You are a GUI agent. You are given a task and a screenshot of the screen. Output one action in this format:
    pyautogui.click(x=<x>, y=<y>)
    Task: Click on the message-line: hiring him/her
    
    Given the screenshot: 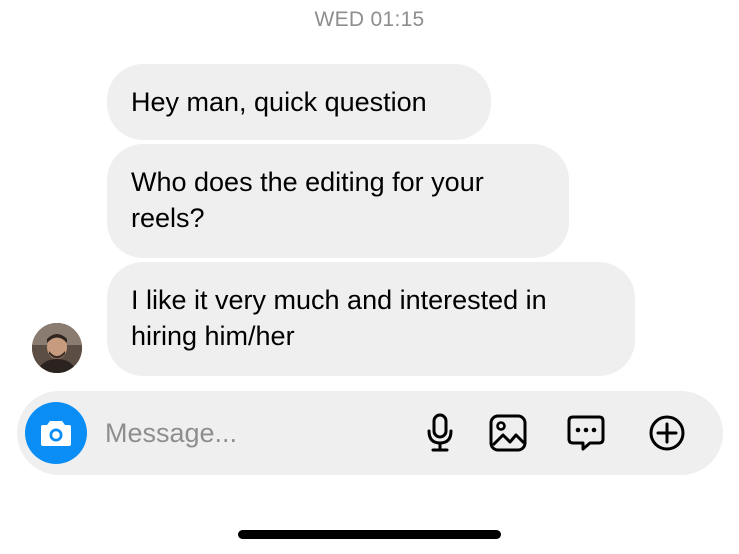 What is the action you would take?
    pyautogui.click(x=213, y=336)
    